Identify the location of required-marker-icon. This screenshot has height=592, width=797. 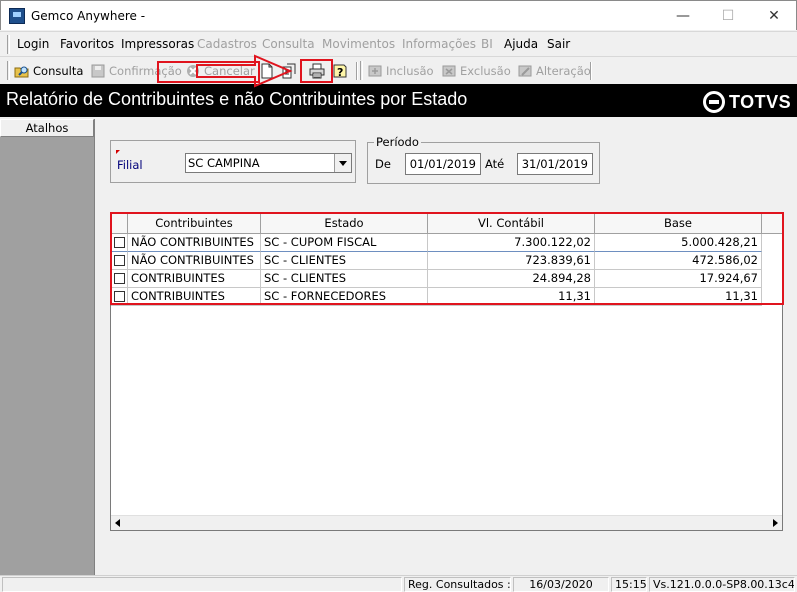
(118, 152).